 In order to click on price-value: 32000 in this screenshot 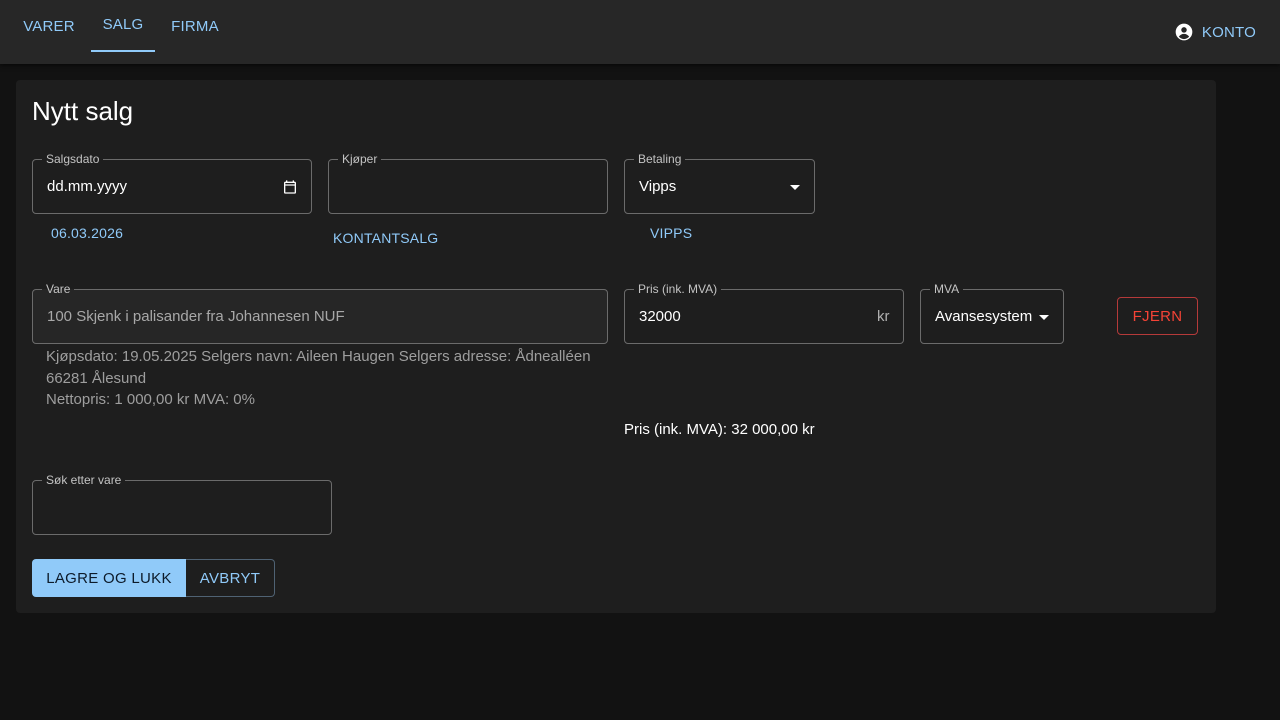, I will do `click(660, 316)`.